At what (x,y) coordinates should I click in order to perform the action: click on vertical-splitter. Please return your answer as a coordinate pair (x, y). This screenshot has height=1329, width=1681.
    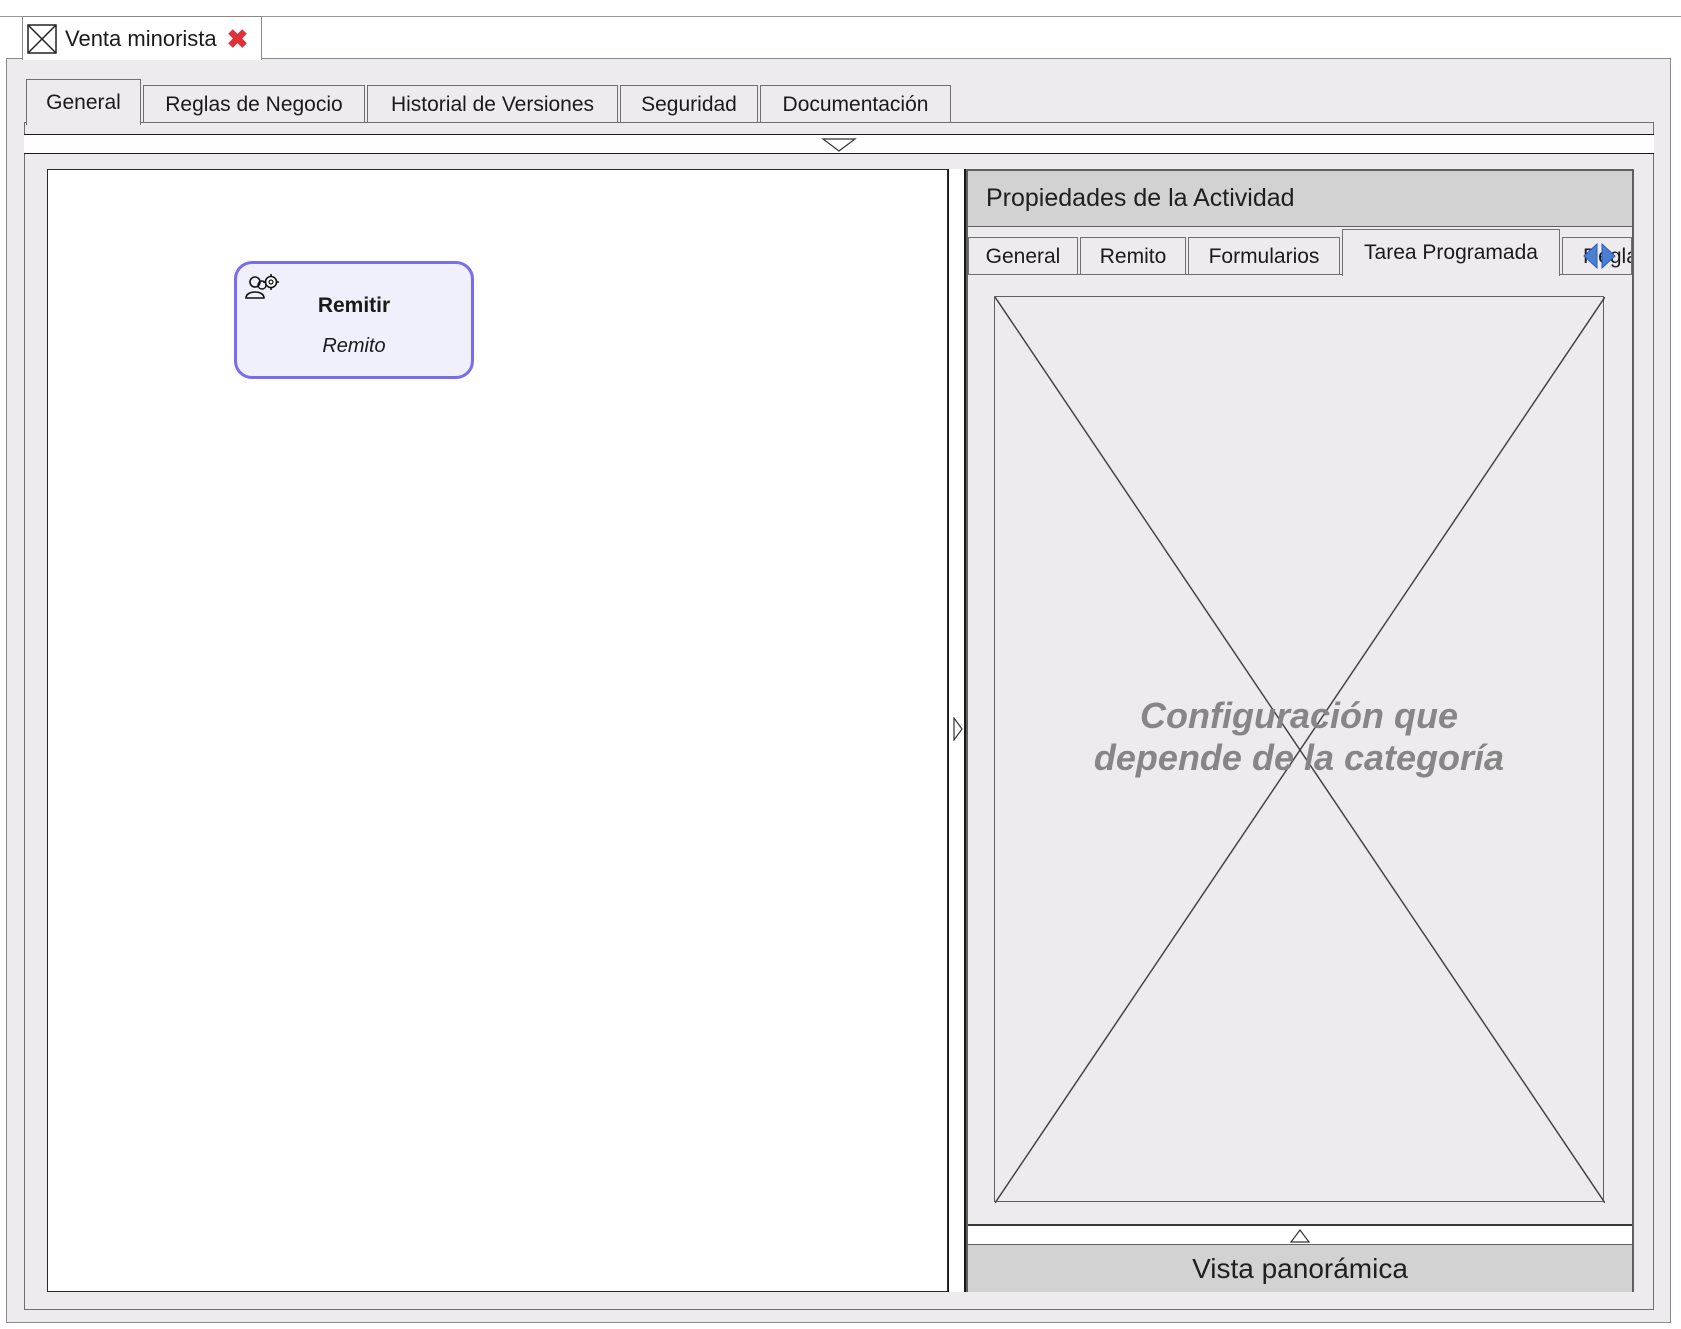
    Looking at the image, I should click on (957, 730).